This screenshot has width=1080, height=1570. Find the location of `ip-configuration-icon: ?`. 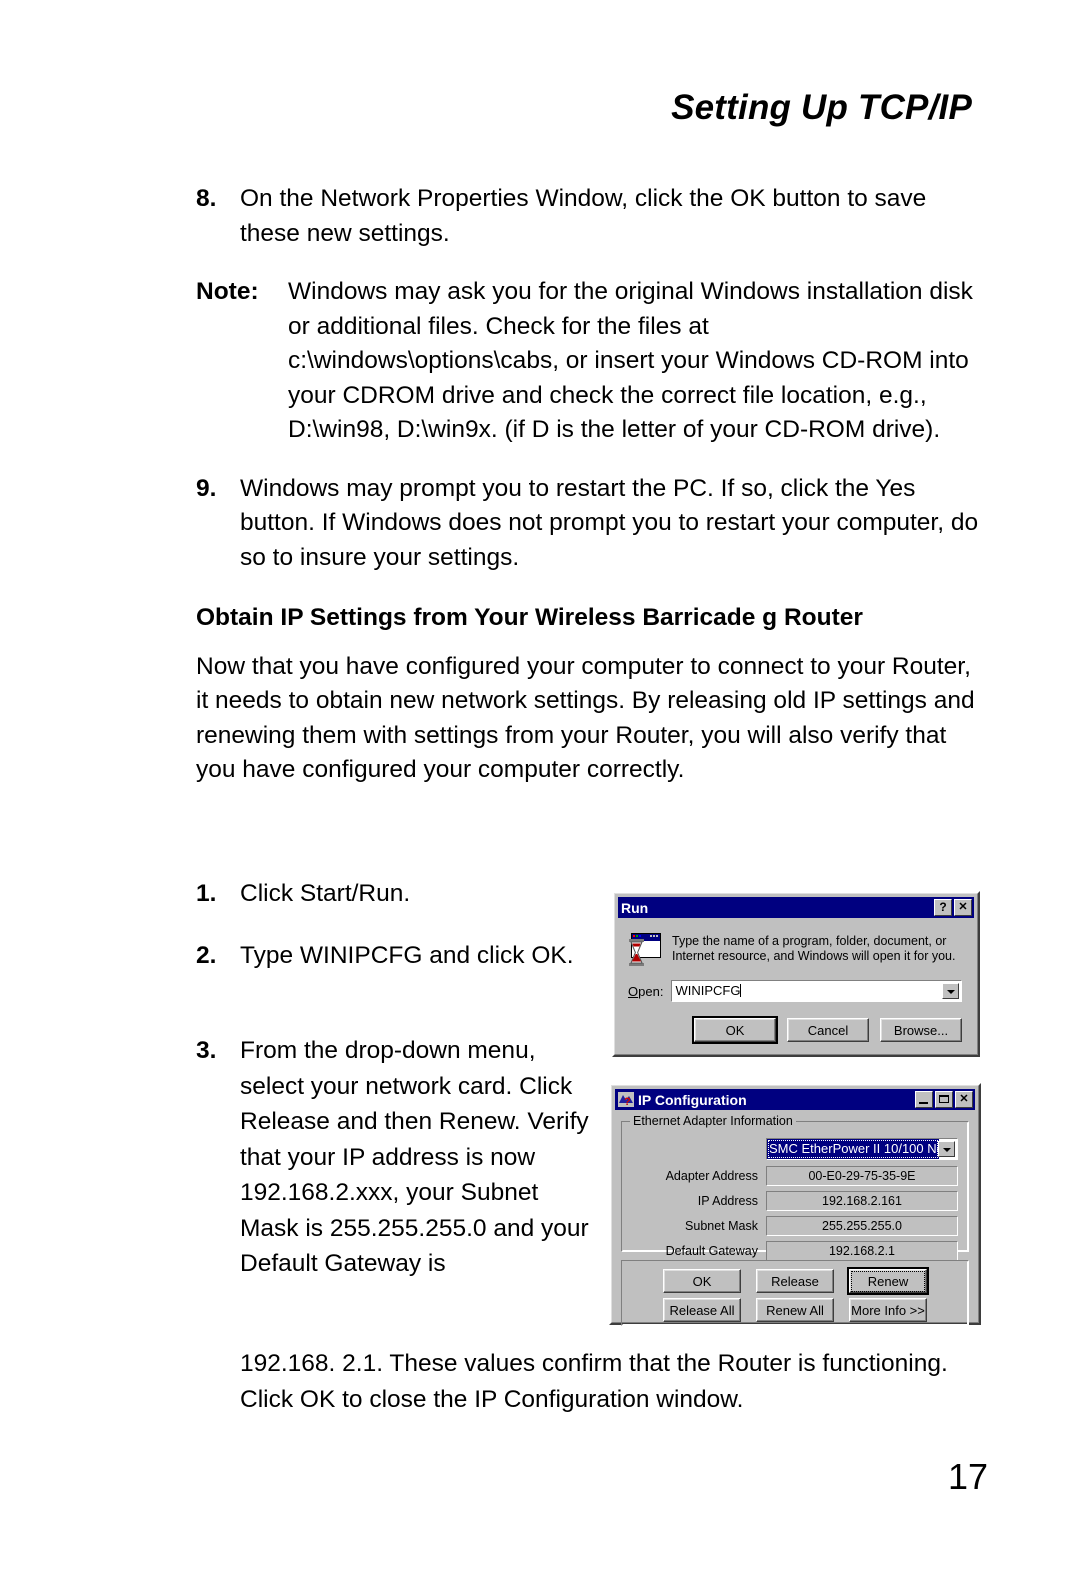

ip-configuration-icon: ? is located at coordinates (626, 1099).